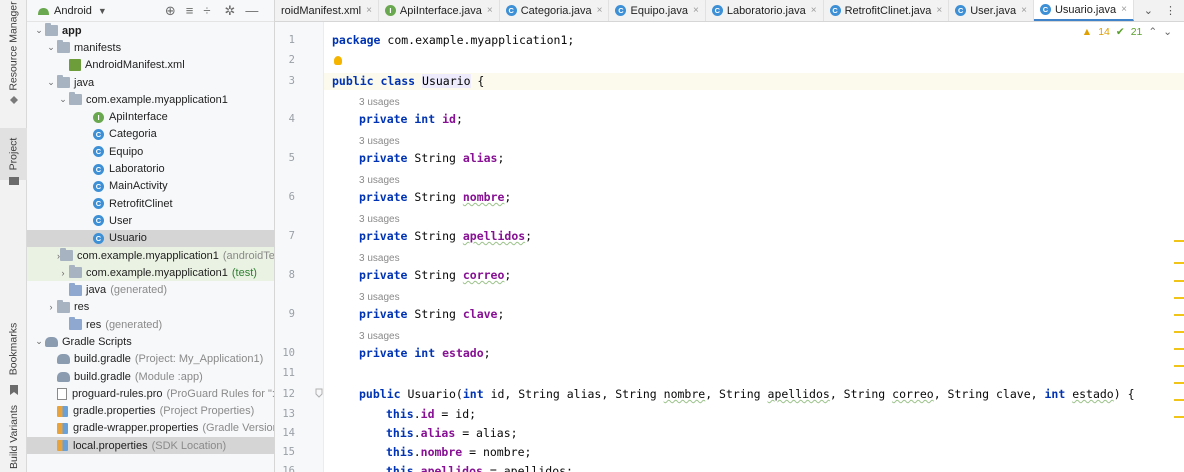 This screenshot has width=1184, height=472. Describe the element at coordinates (251, 10) in the screenshot. I see `hide-icon: —` at that location.